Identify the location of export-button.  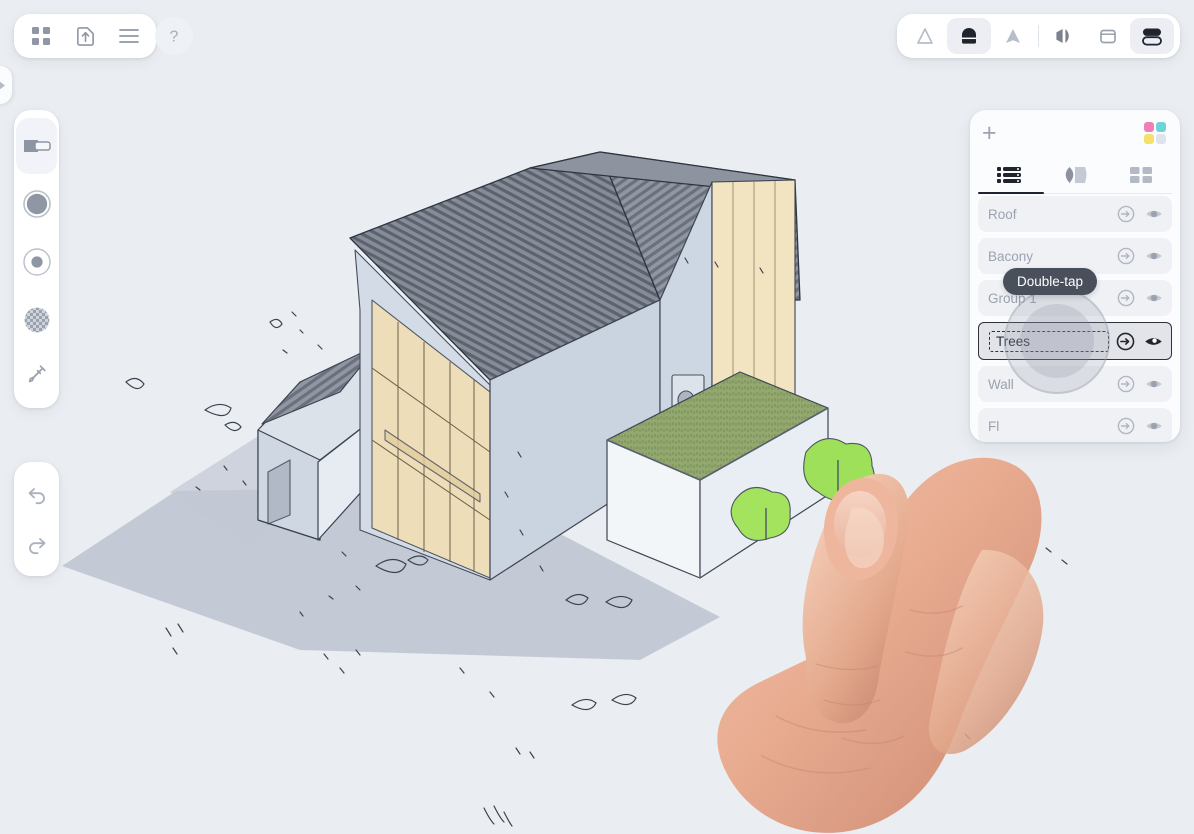
(85, 36).